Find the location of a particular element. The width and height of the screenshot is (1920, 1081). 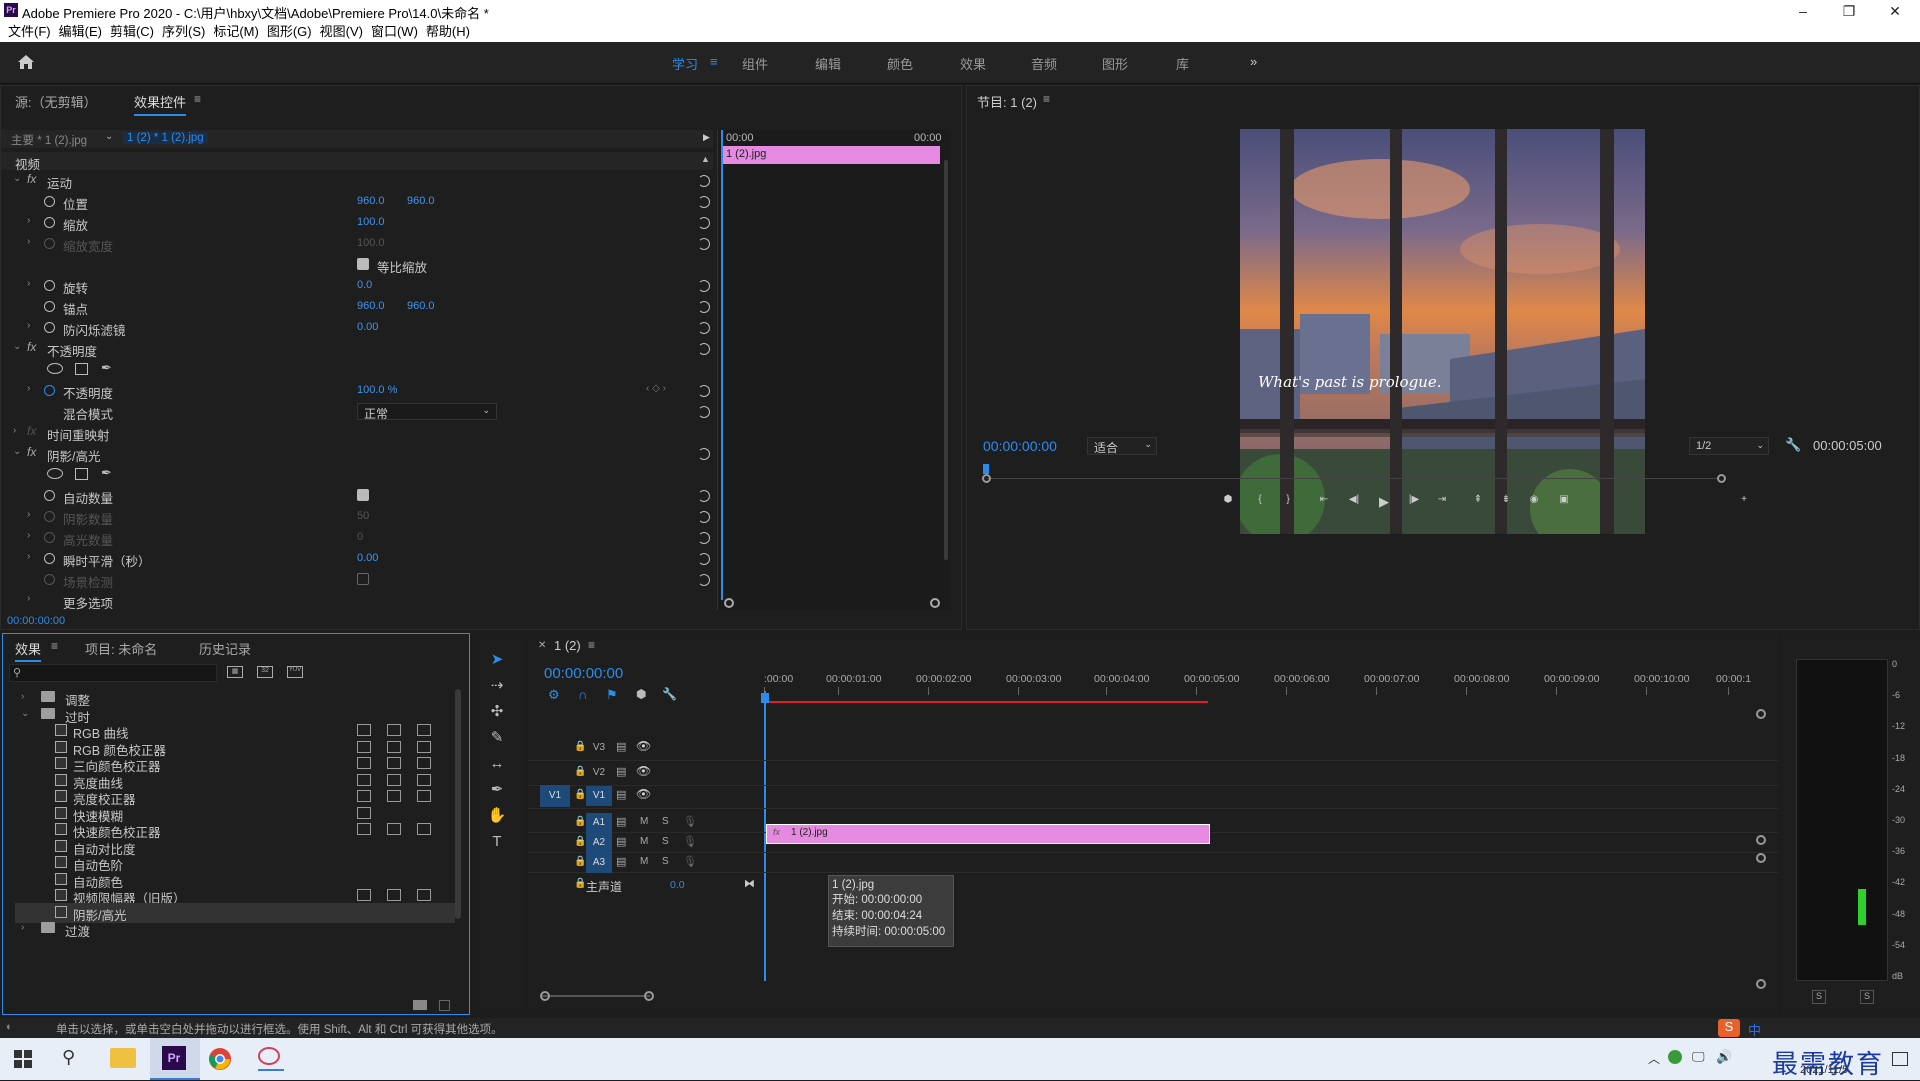

menu-item-1: 编辑(E) is located at coordinates (80, 32).